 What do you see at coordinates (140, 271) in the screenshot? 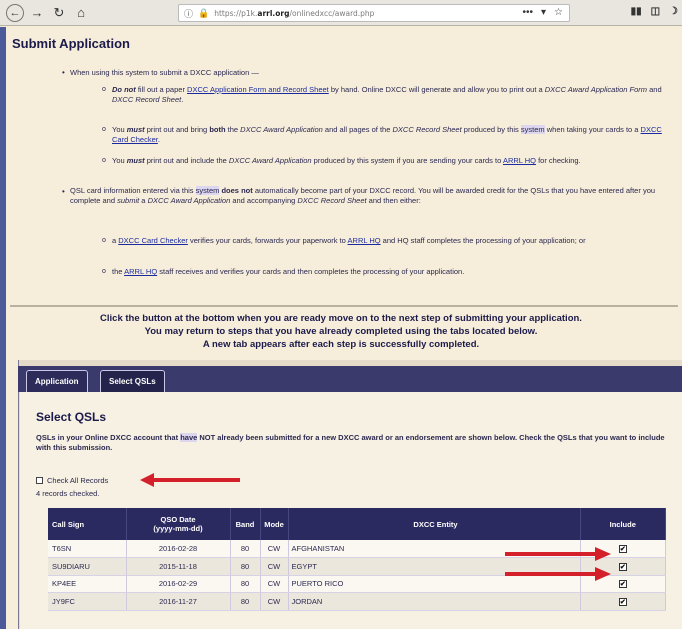
I see `arrl-hq-link-3: ARRL HQ` at bounding box center [140, 271].